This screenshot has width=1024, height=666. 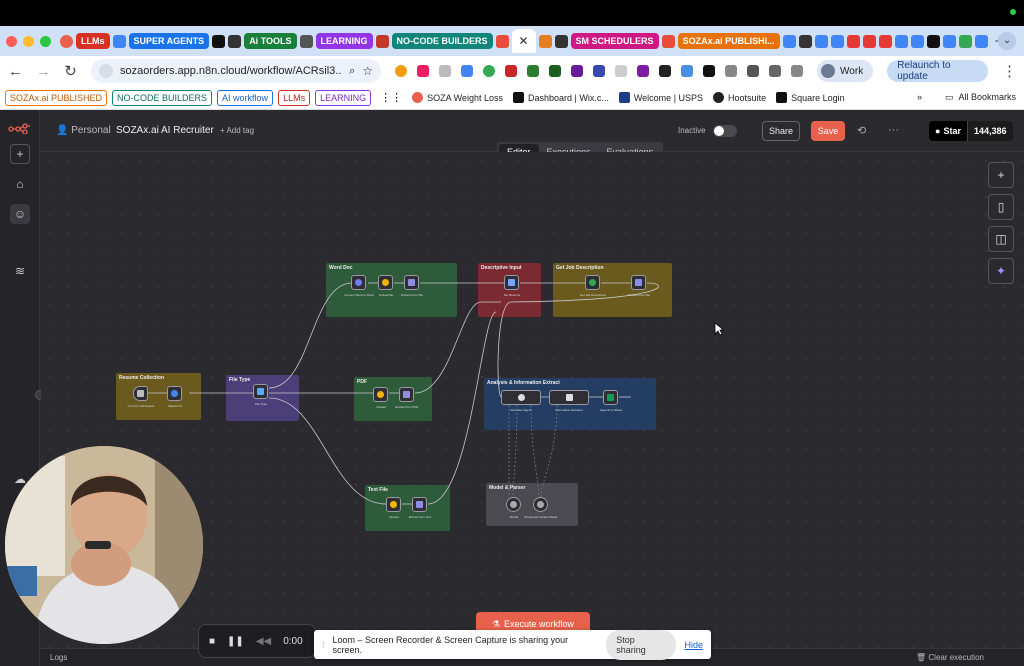 What do you see at coordinates (612, 290) in the screenshot?
I see `group-get-job-description: Get Job Description` at bounding box center [612, 290].